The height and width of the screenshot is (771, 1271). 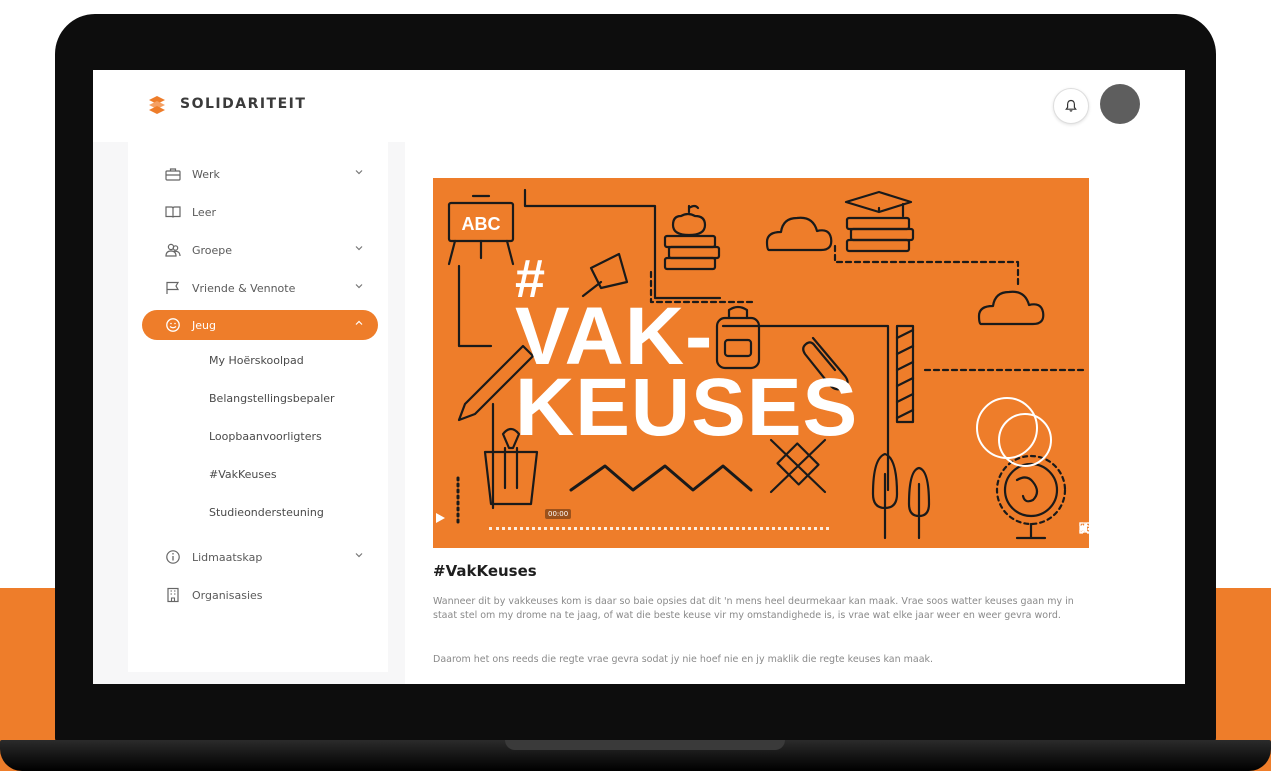 I want to click on sidebar-item-organisasies: Organisasies, so click(x=260, y=595).